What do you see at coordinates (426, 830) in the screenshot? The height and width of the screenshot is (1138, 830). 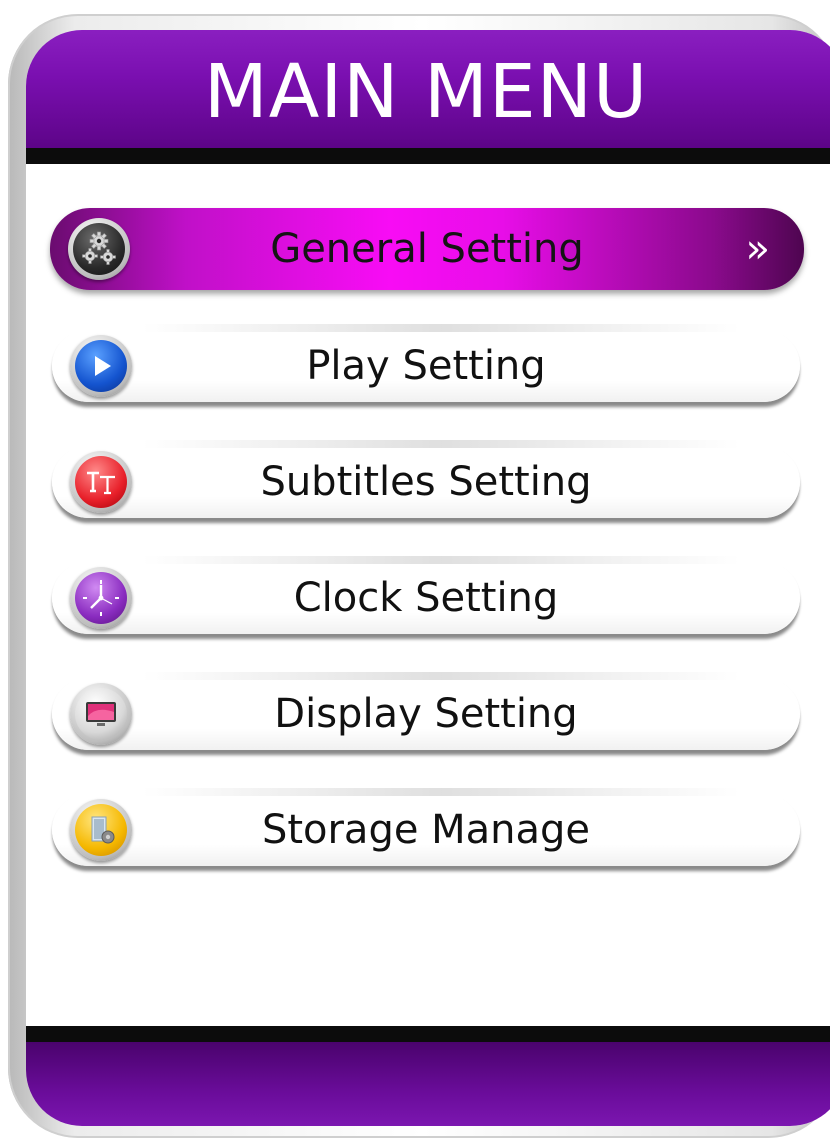 I see `menu-item-label: Storage Manage` at bounding box center [426, 830].